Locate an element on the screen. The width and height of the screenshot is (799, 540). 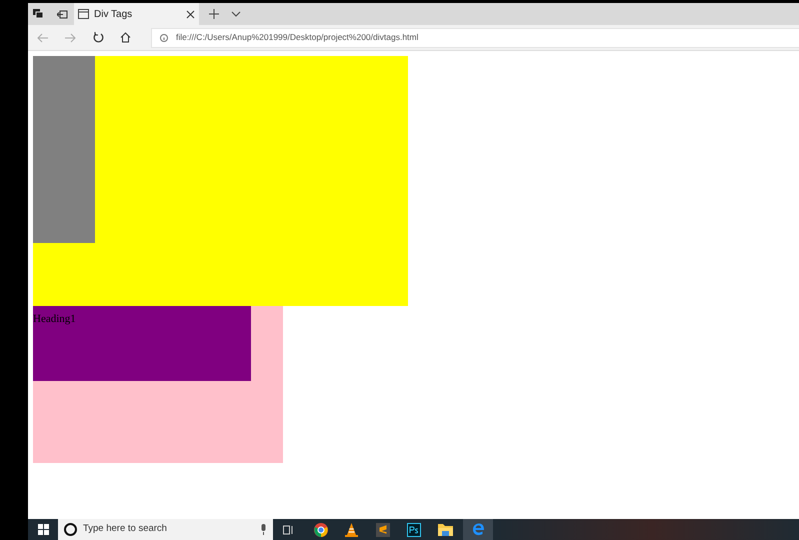
refresh-icon is located at coordinates (98, 37).